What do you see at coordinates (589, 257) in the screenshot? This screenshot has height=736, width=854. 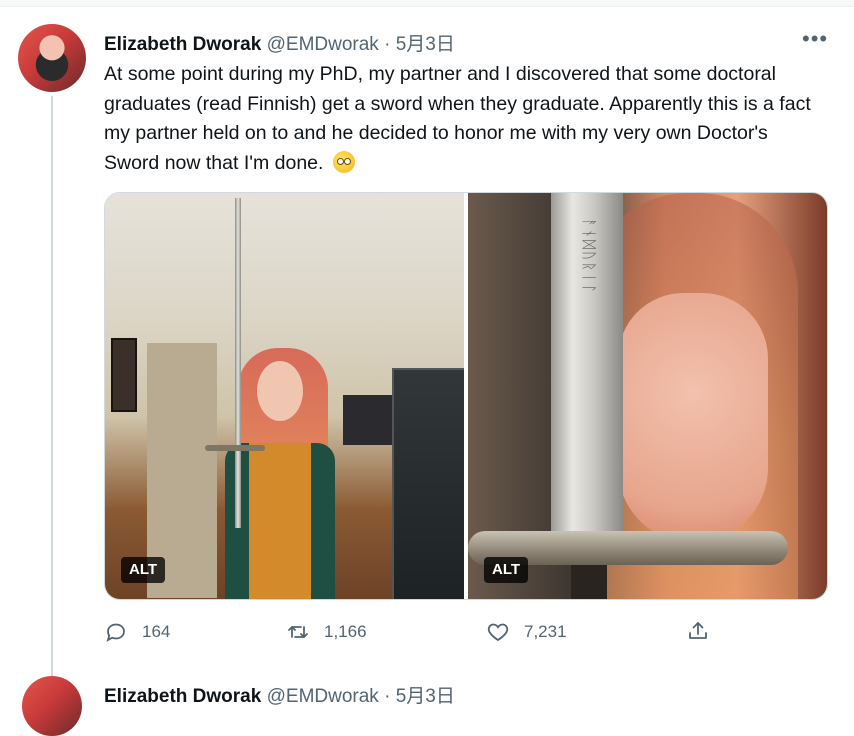 I see `sword-engraving: ᚨᚾᛞᚢᚱᛁᛚ` at bounding box center [589, 257].